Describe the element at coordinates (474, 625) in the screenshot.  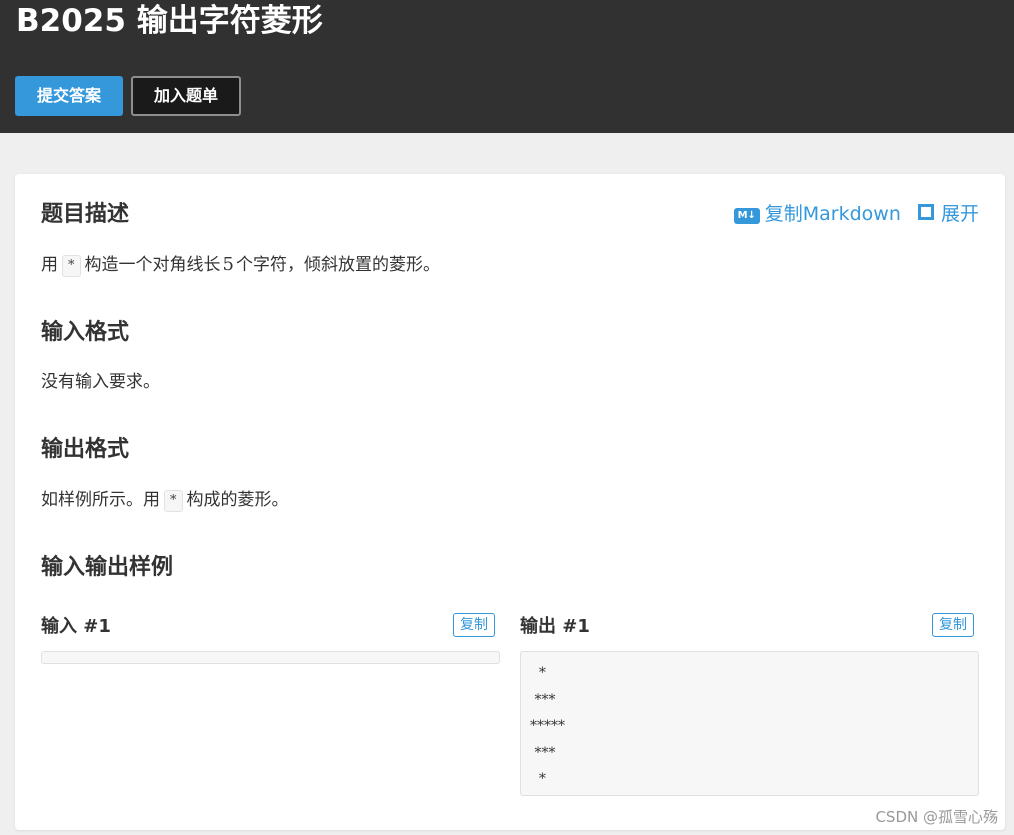
I see `copy-input-button: 复制` at that location.